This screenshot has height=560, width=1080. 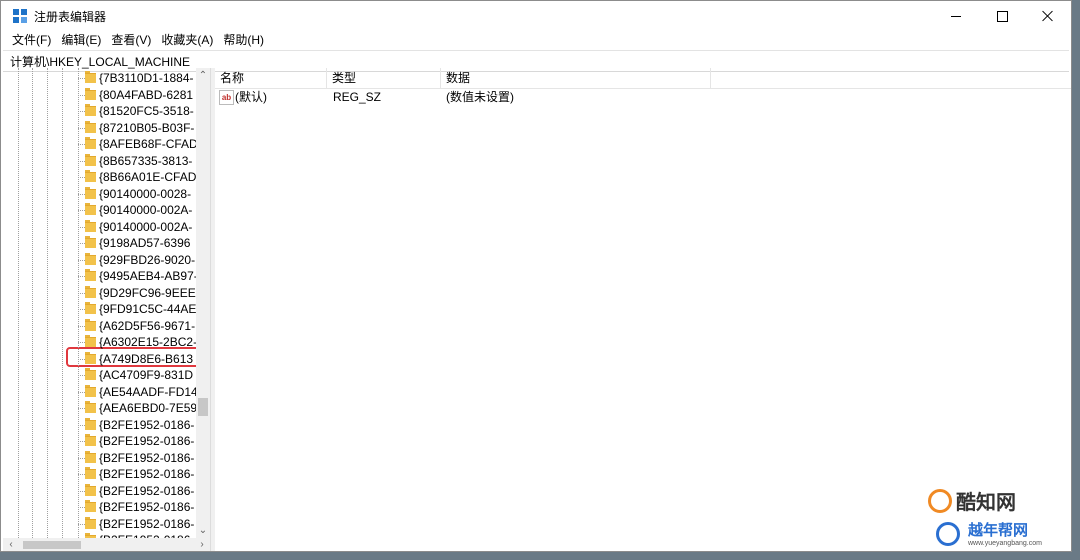 I want to click on column-data-header: 数据, so click(x=576, y=78).